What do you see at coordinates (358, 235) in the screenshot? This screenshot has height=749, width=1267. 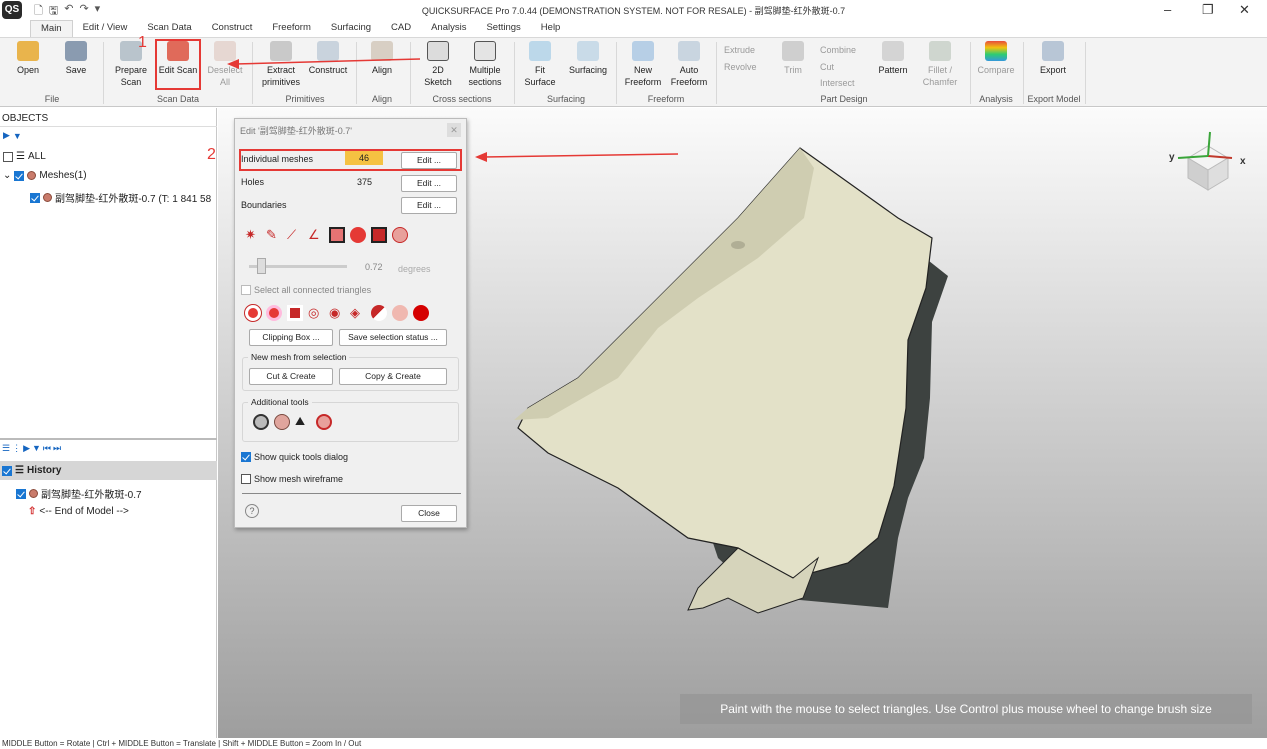 I see `circle-select-icon` at bounding box center [358, 235].